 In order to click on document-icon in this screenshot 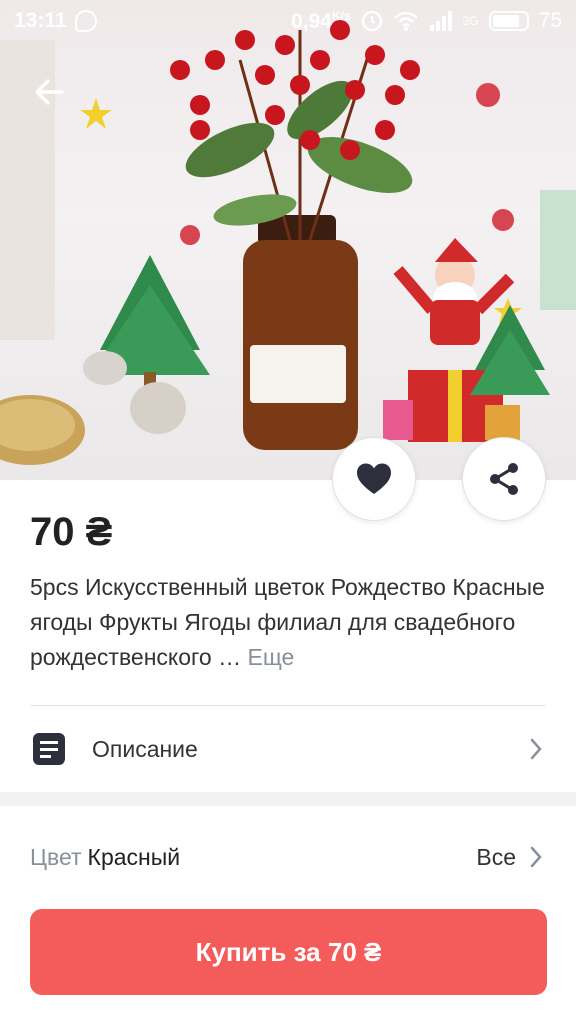, I will do `click(49, 749)`.